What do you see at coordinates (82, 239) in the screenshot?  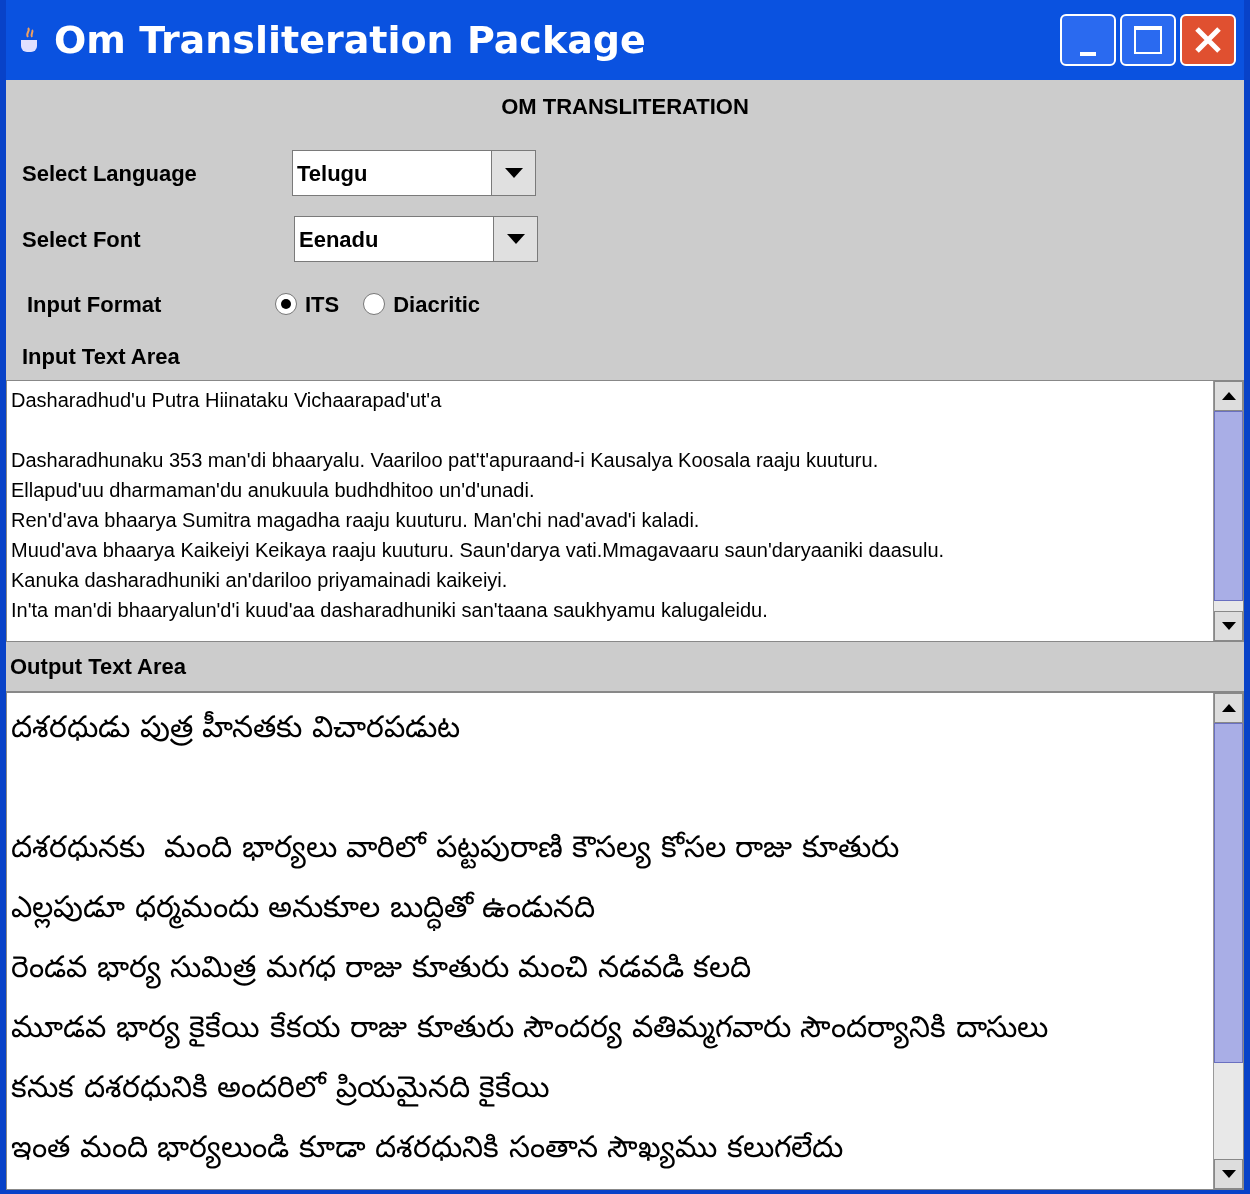 I see `field-label: Select Font` at bounding box center [82, 239].